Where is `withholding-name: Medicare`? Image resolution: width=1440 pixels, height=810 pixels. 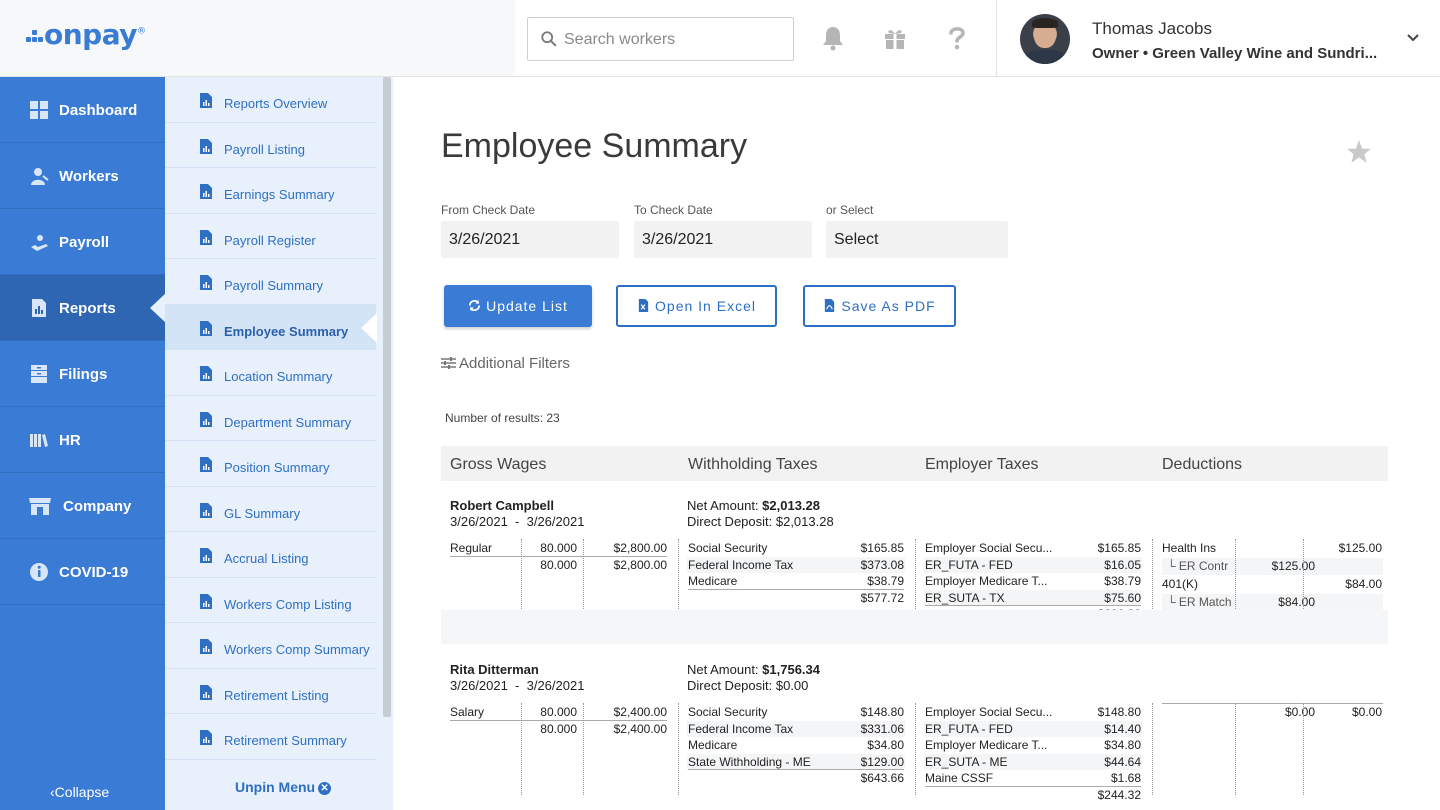 withholding-name: Medicare is located at coordinates (713, 581).